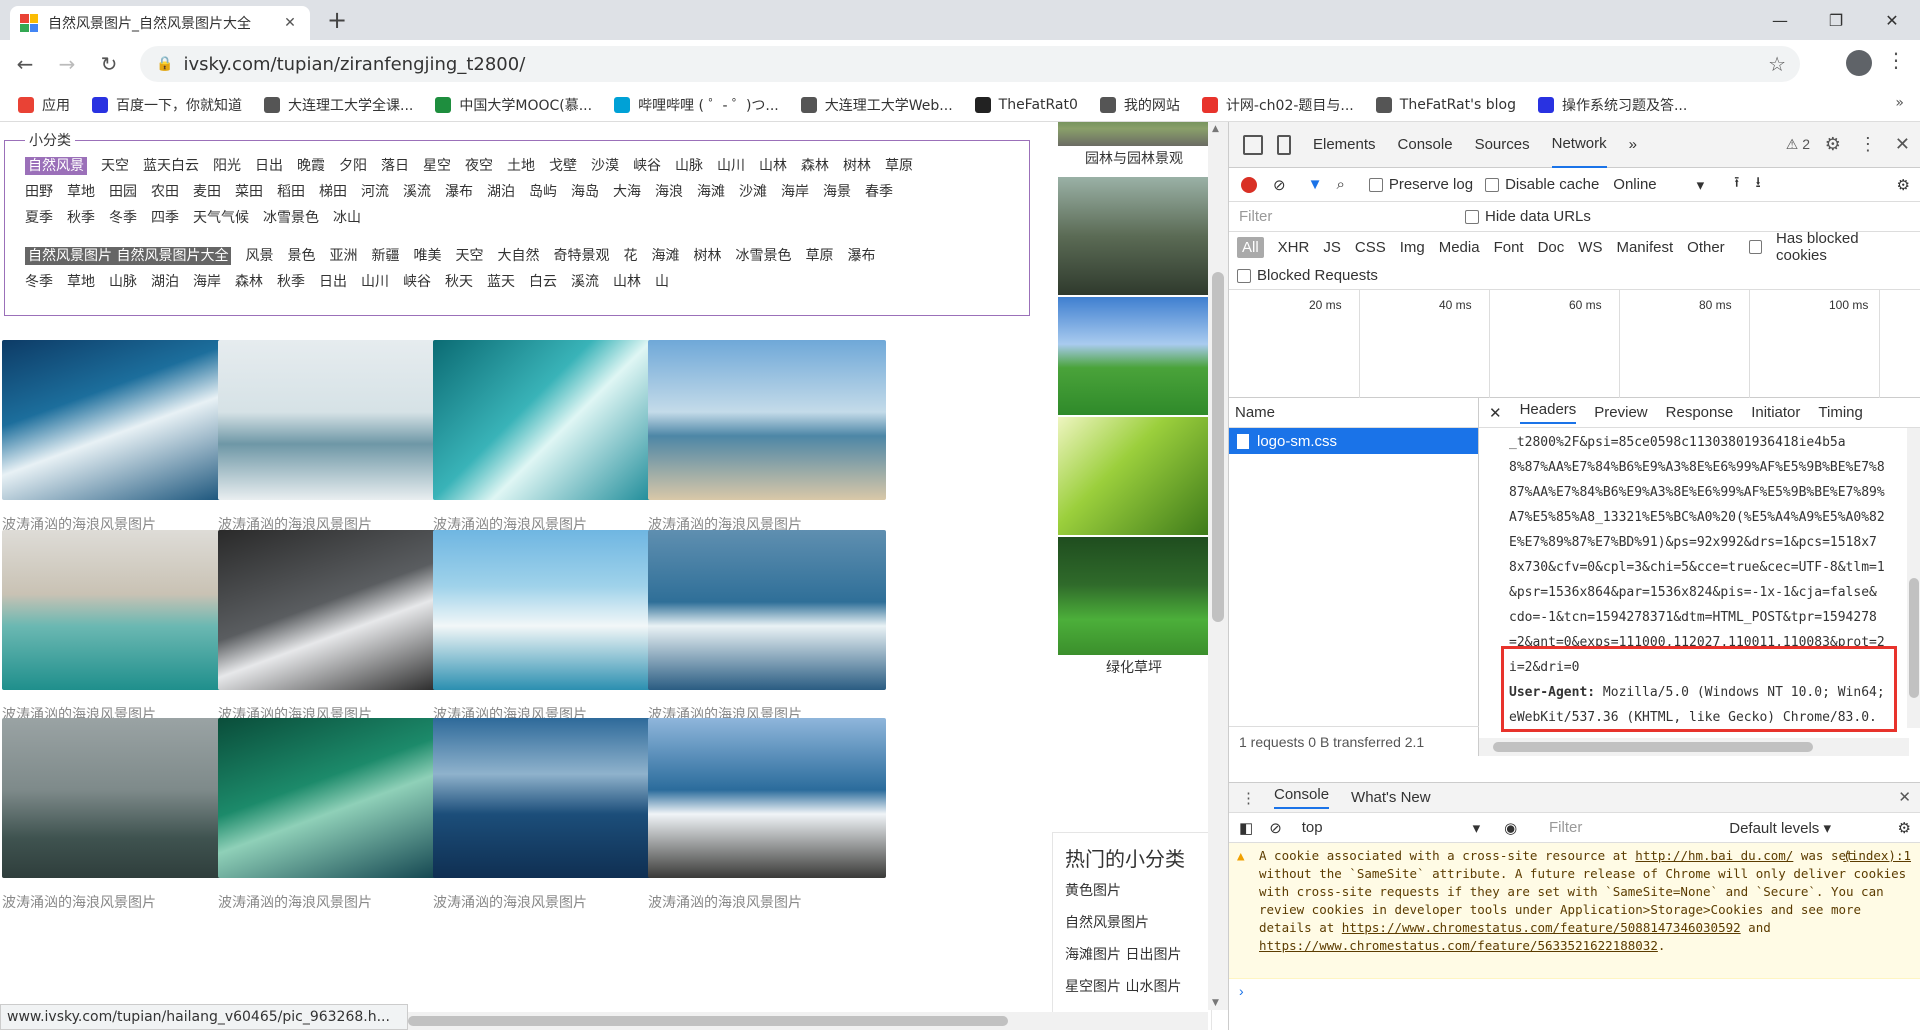 Image resolution: width=1920 pixels, height=1030 pixels. Describe the element at coordinates (39, 192) in the screenshot. I see `category-link: 田野` at that location.